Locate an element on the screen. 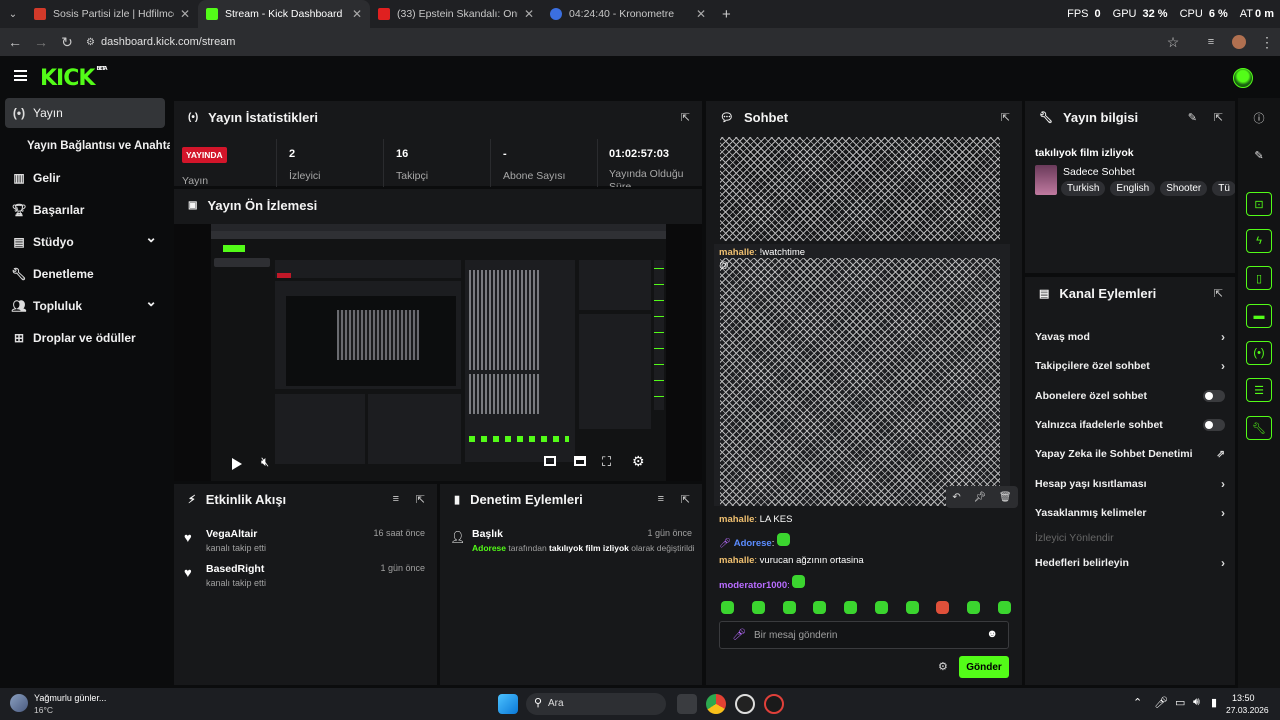 The height and width of the screenshot is (720, 1280). search-box: ⚲ Ara is located at coordinates (596, 704).